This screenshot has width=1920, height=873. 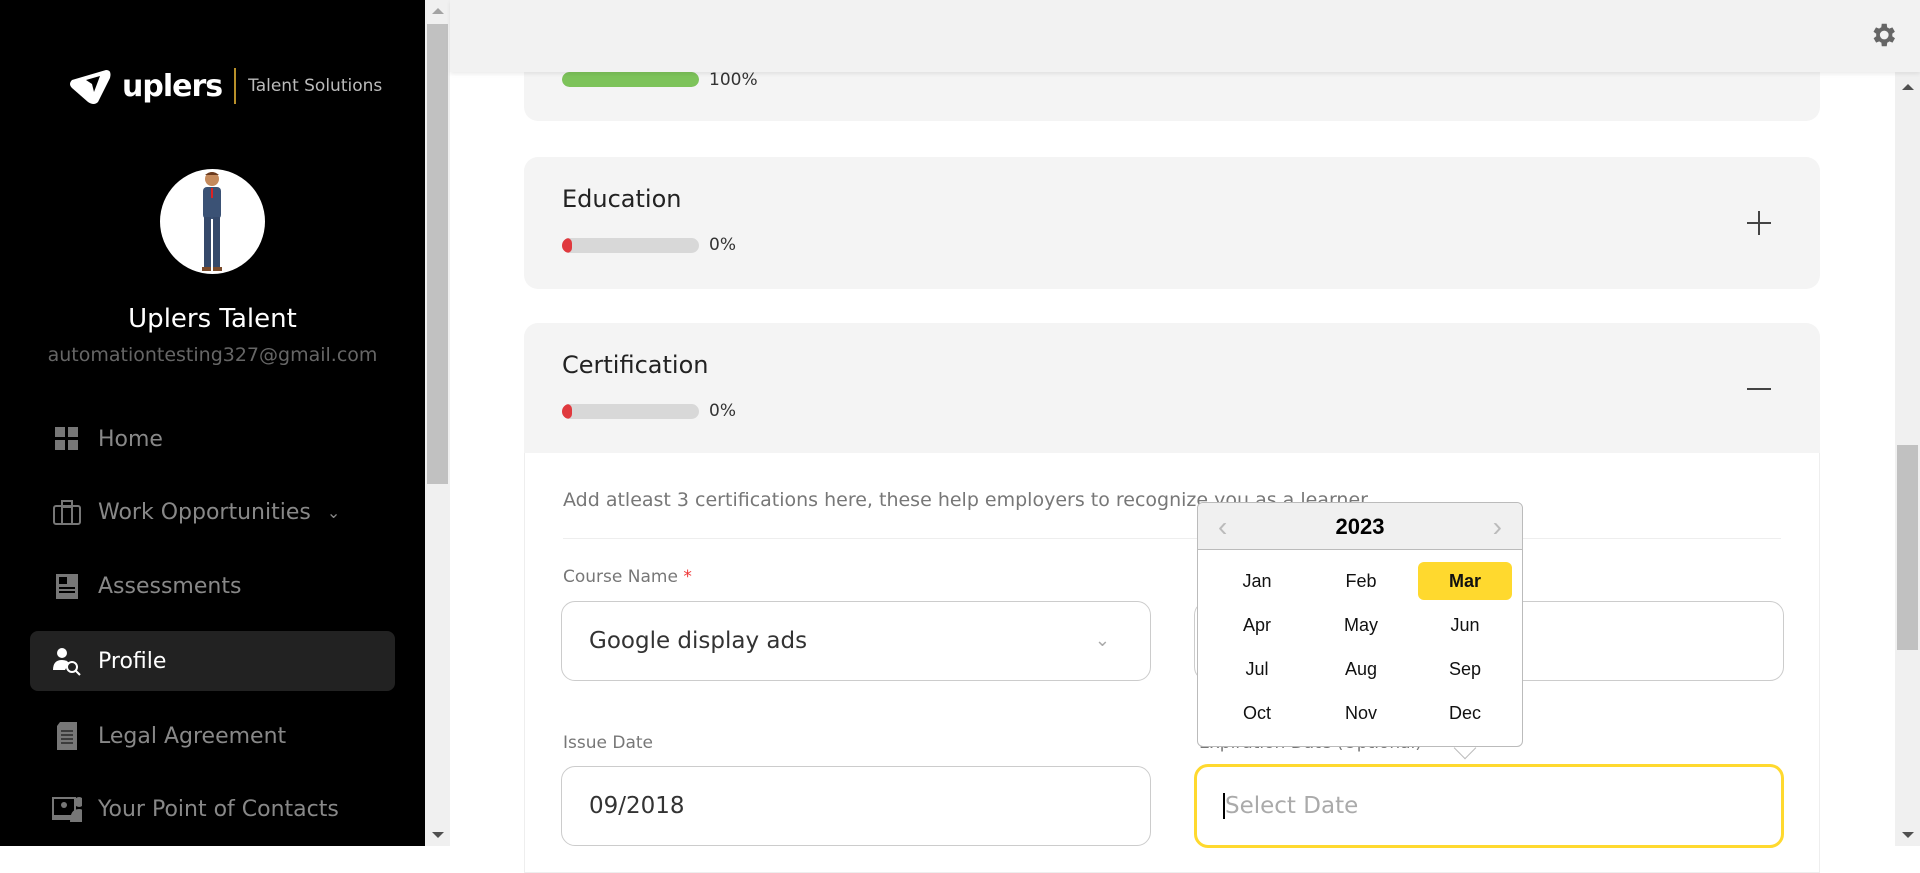 What do you see at coordinates (1465, 625) in the screenshot?
I see `month-jun: Jun` at bounding box center [1465, 625].